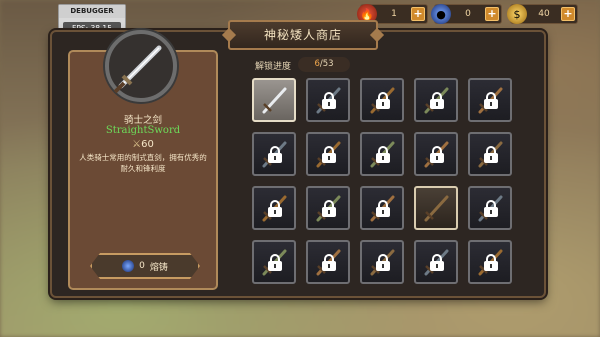  Describe the element at coordinates (142, 120) in the screenshot. I see `item-name: 骑士之剑` at that location.